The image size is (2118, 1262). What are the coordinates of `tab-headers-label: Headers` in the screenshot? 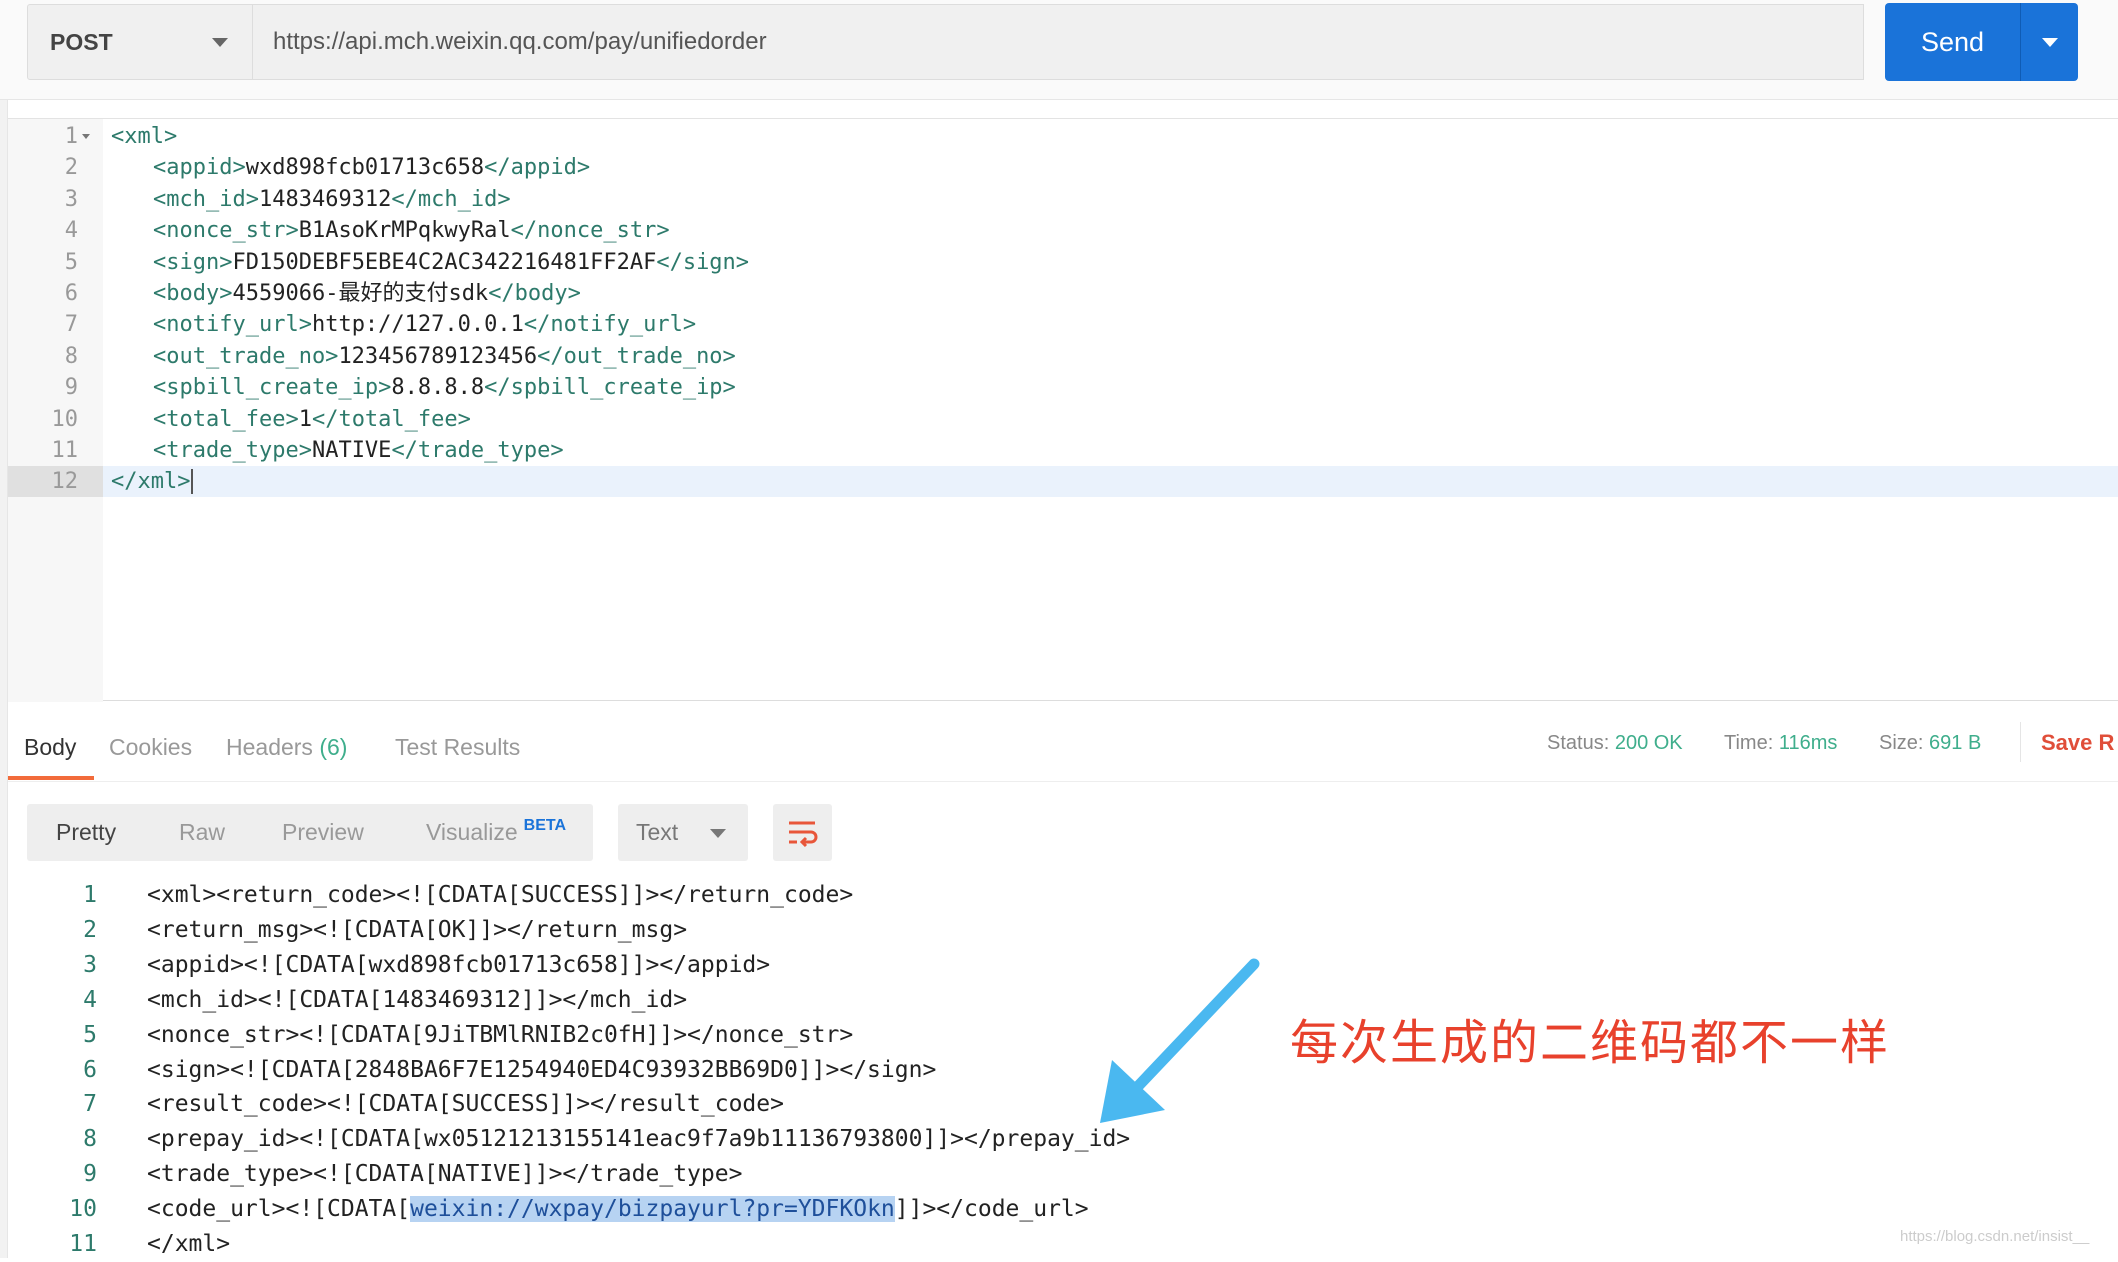 It's located at (269, 747).